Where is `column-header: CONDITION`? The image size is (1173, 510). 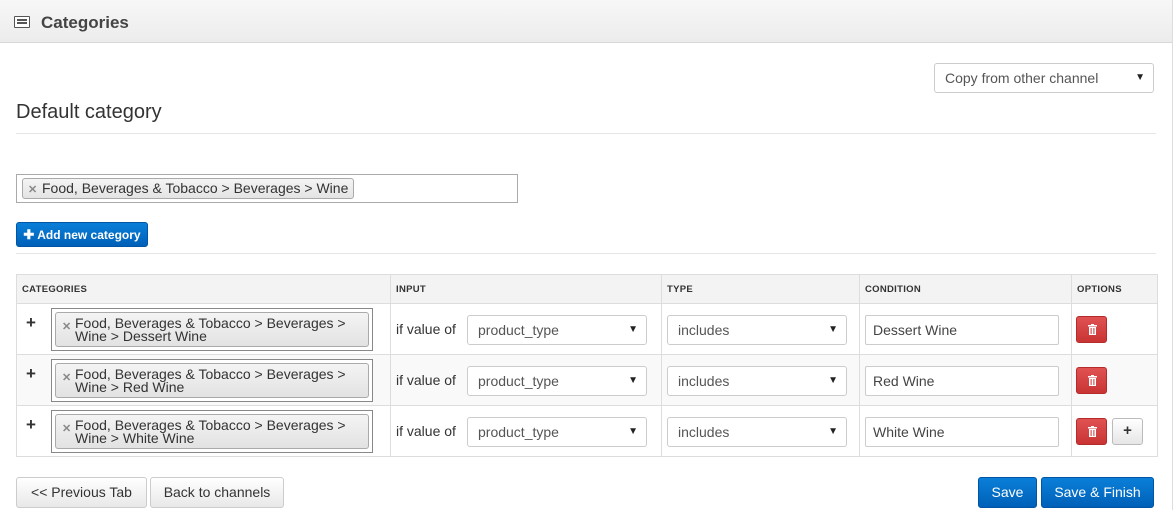 column-header: CONDITION is located at coordinates (965, 289).